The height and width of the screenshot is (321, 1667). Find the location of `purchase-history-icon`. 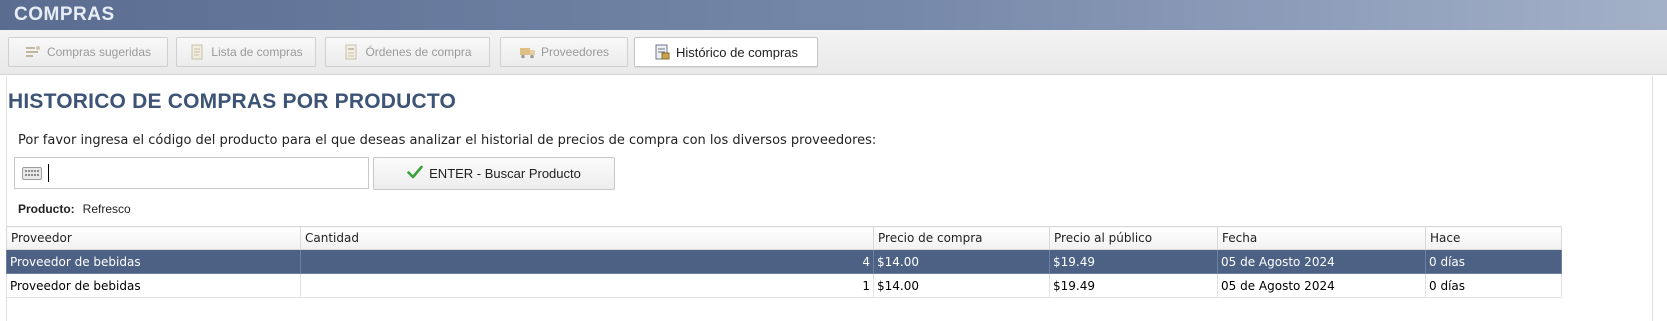

purchase-history-icon is located at coordinates (662, 52).